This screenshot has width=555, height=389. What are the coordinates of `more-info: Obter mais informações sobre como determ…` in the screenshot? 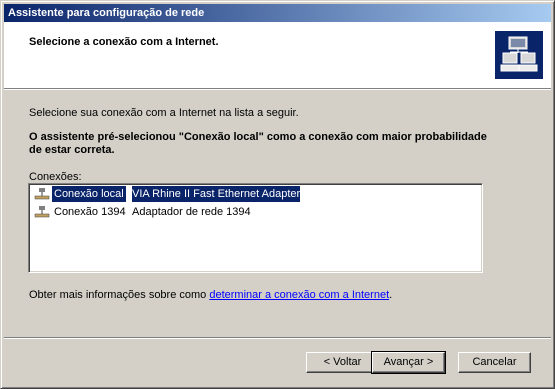 It's located at (210, 295).